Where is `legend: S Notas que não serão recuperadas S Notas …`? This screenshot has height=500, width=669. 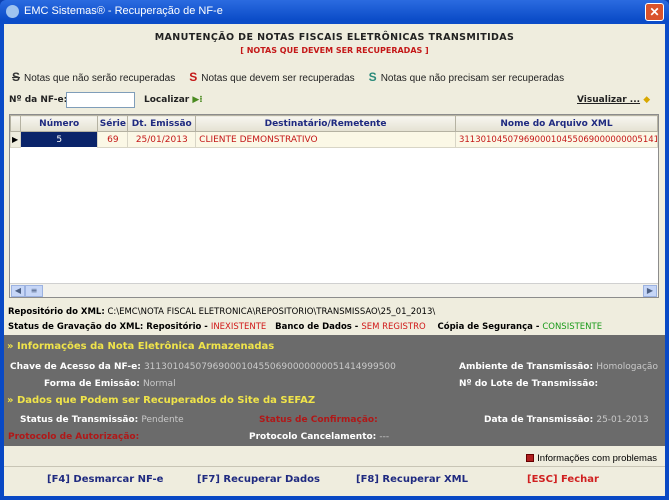 legend: S Notas que não serão recuperadas S Notas … is located at coordinates (288, 77).